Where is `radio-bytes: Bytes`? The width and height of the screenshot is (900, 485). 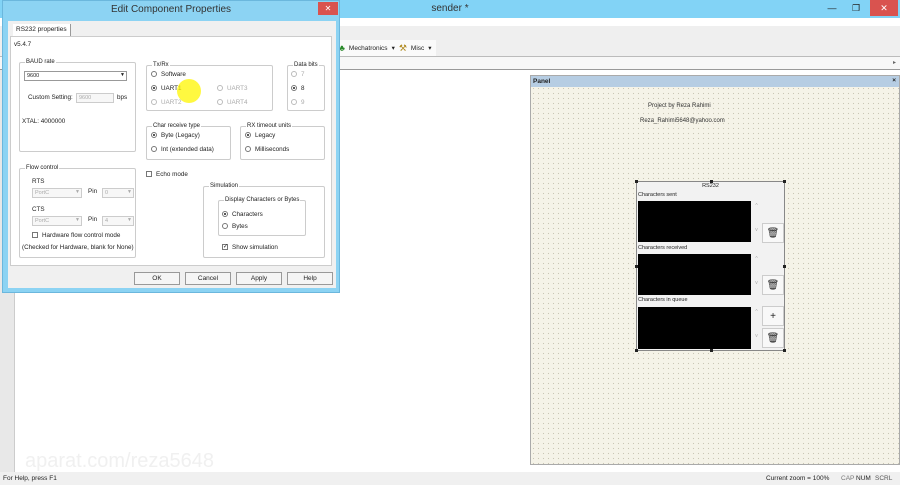
radio-bytes: Bytes is located at coordinates (235, 226).